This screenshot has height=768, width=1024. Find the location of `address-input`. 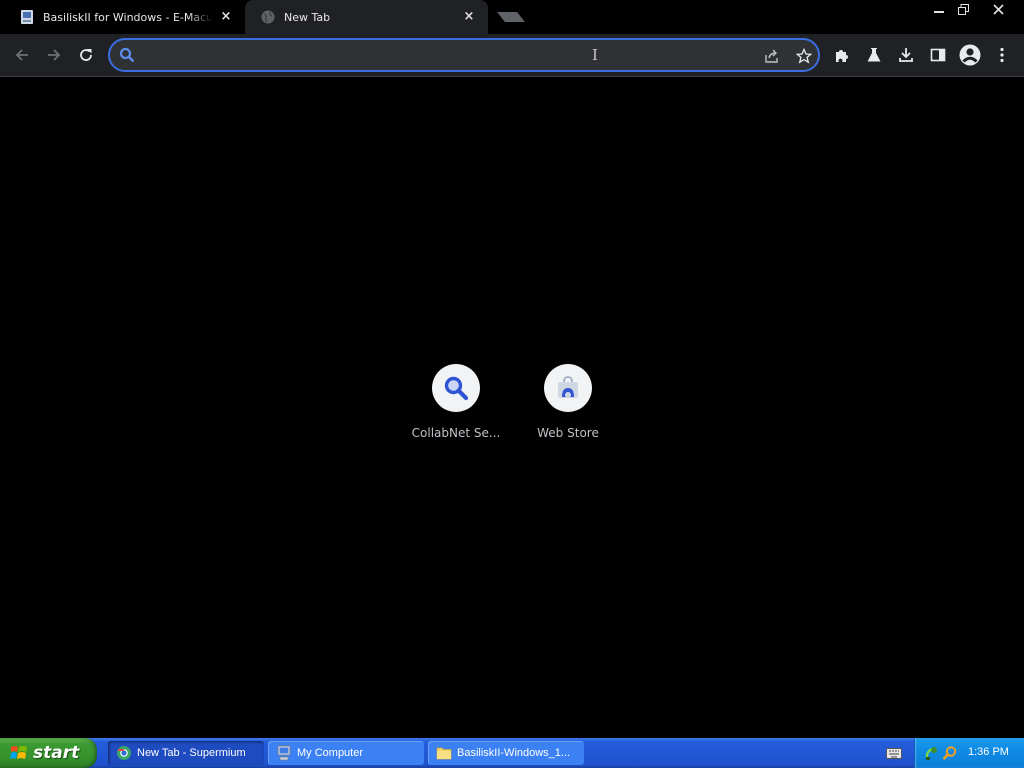

address-input is located at coordinates (442, 55).